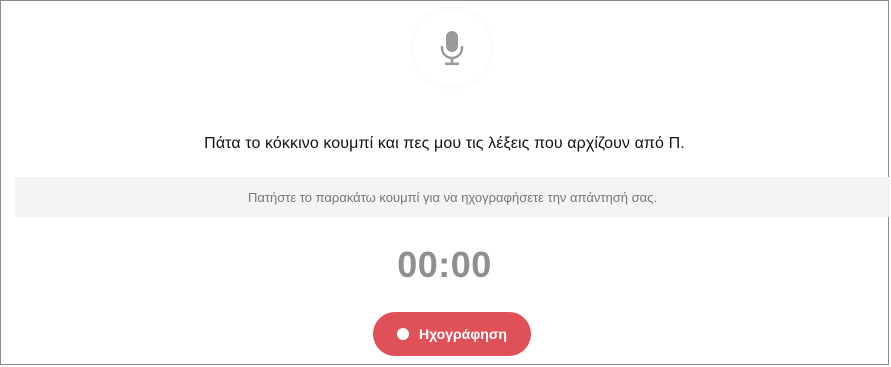 The height and width of the screenshot is (367, 891). Describe the element at coordinates (444, 264) in the screenshot. I see `recording-timer: 00:00` at that location.